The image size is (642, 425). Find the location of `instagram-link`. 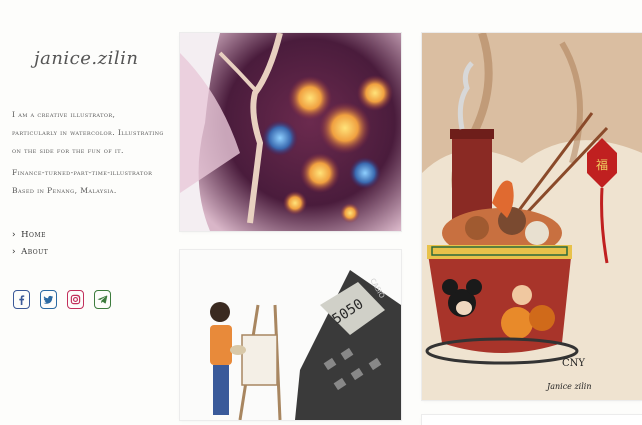

instagram-link is located at coordinates (75, 299).